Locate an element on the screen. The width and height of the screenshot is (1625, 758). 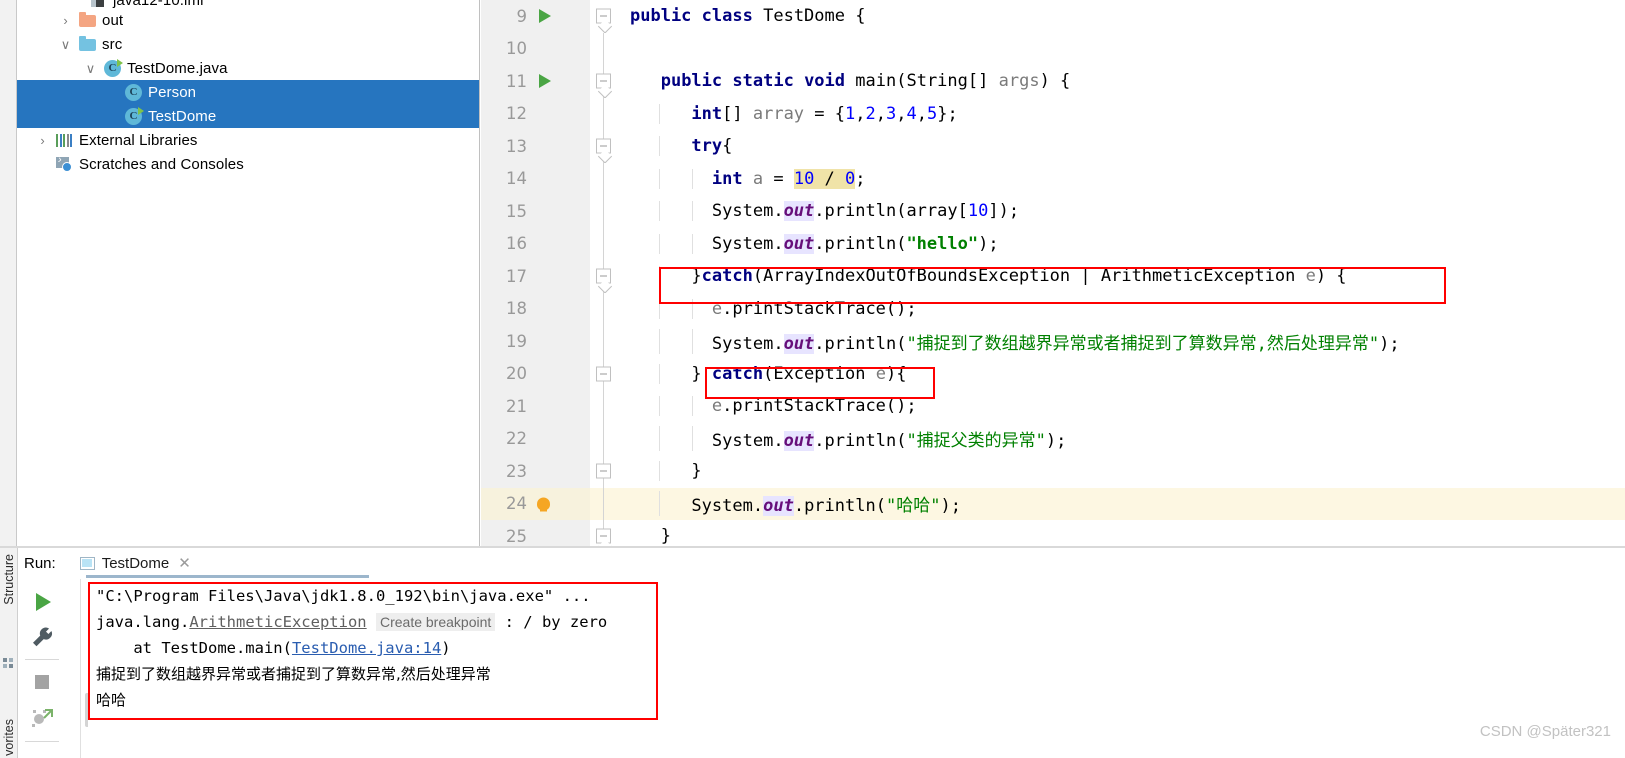
tree-item-scratches: Scratches and Consoles is located at coordinates (248, 164).